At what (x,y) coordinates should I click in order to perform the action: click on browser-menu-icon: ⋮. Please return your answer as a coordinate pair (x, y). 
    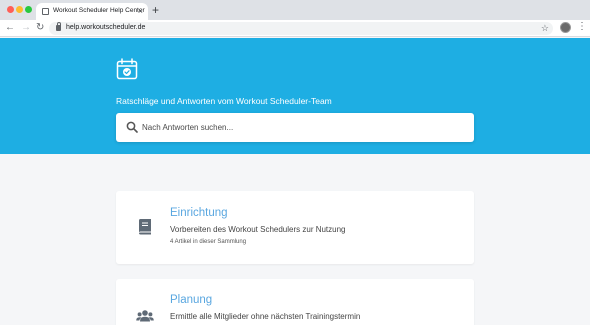
    Looking at the image, I should click on (582, 27).